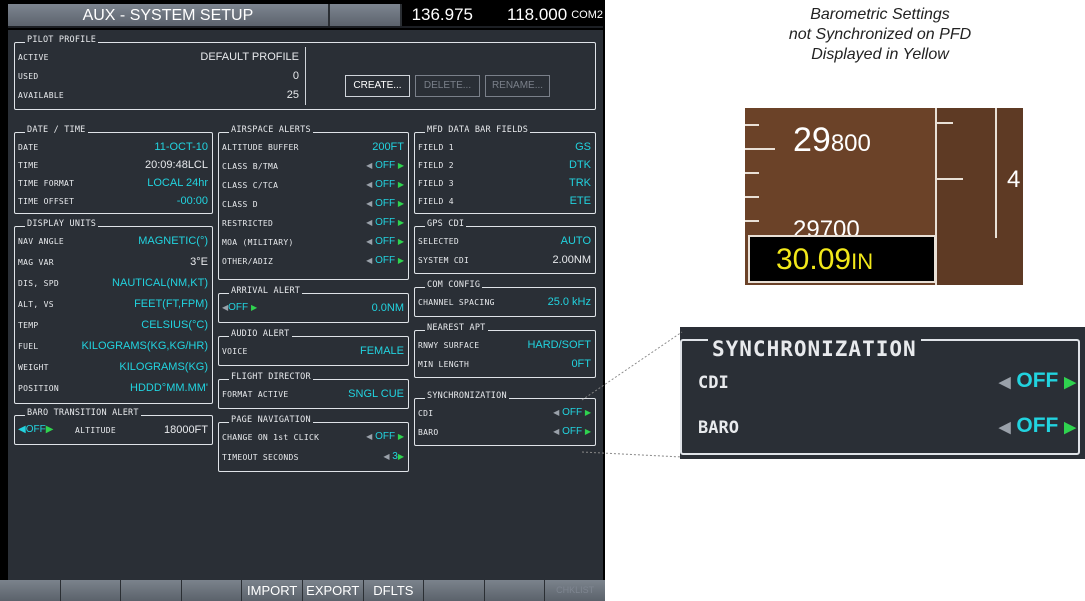 This screenshot has width=1085, height=601. I want to click on callout-leader-lines, so click(632, 394).